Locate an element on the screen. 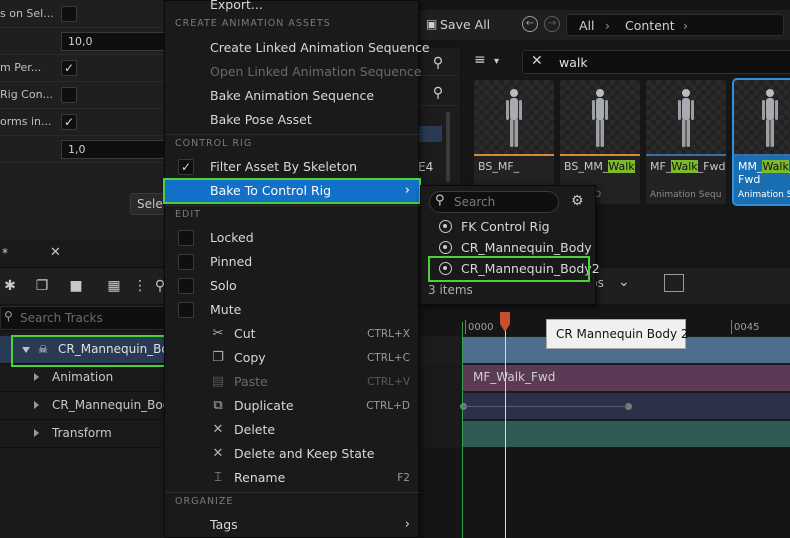 The image size is (790, 538). transform-section is located at coordinates (626, 434).